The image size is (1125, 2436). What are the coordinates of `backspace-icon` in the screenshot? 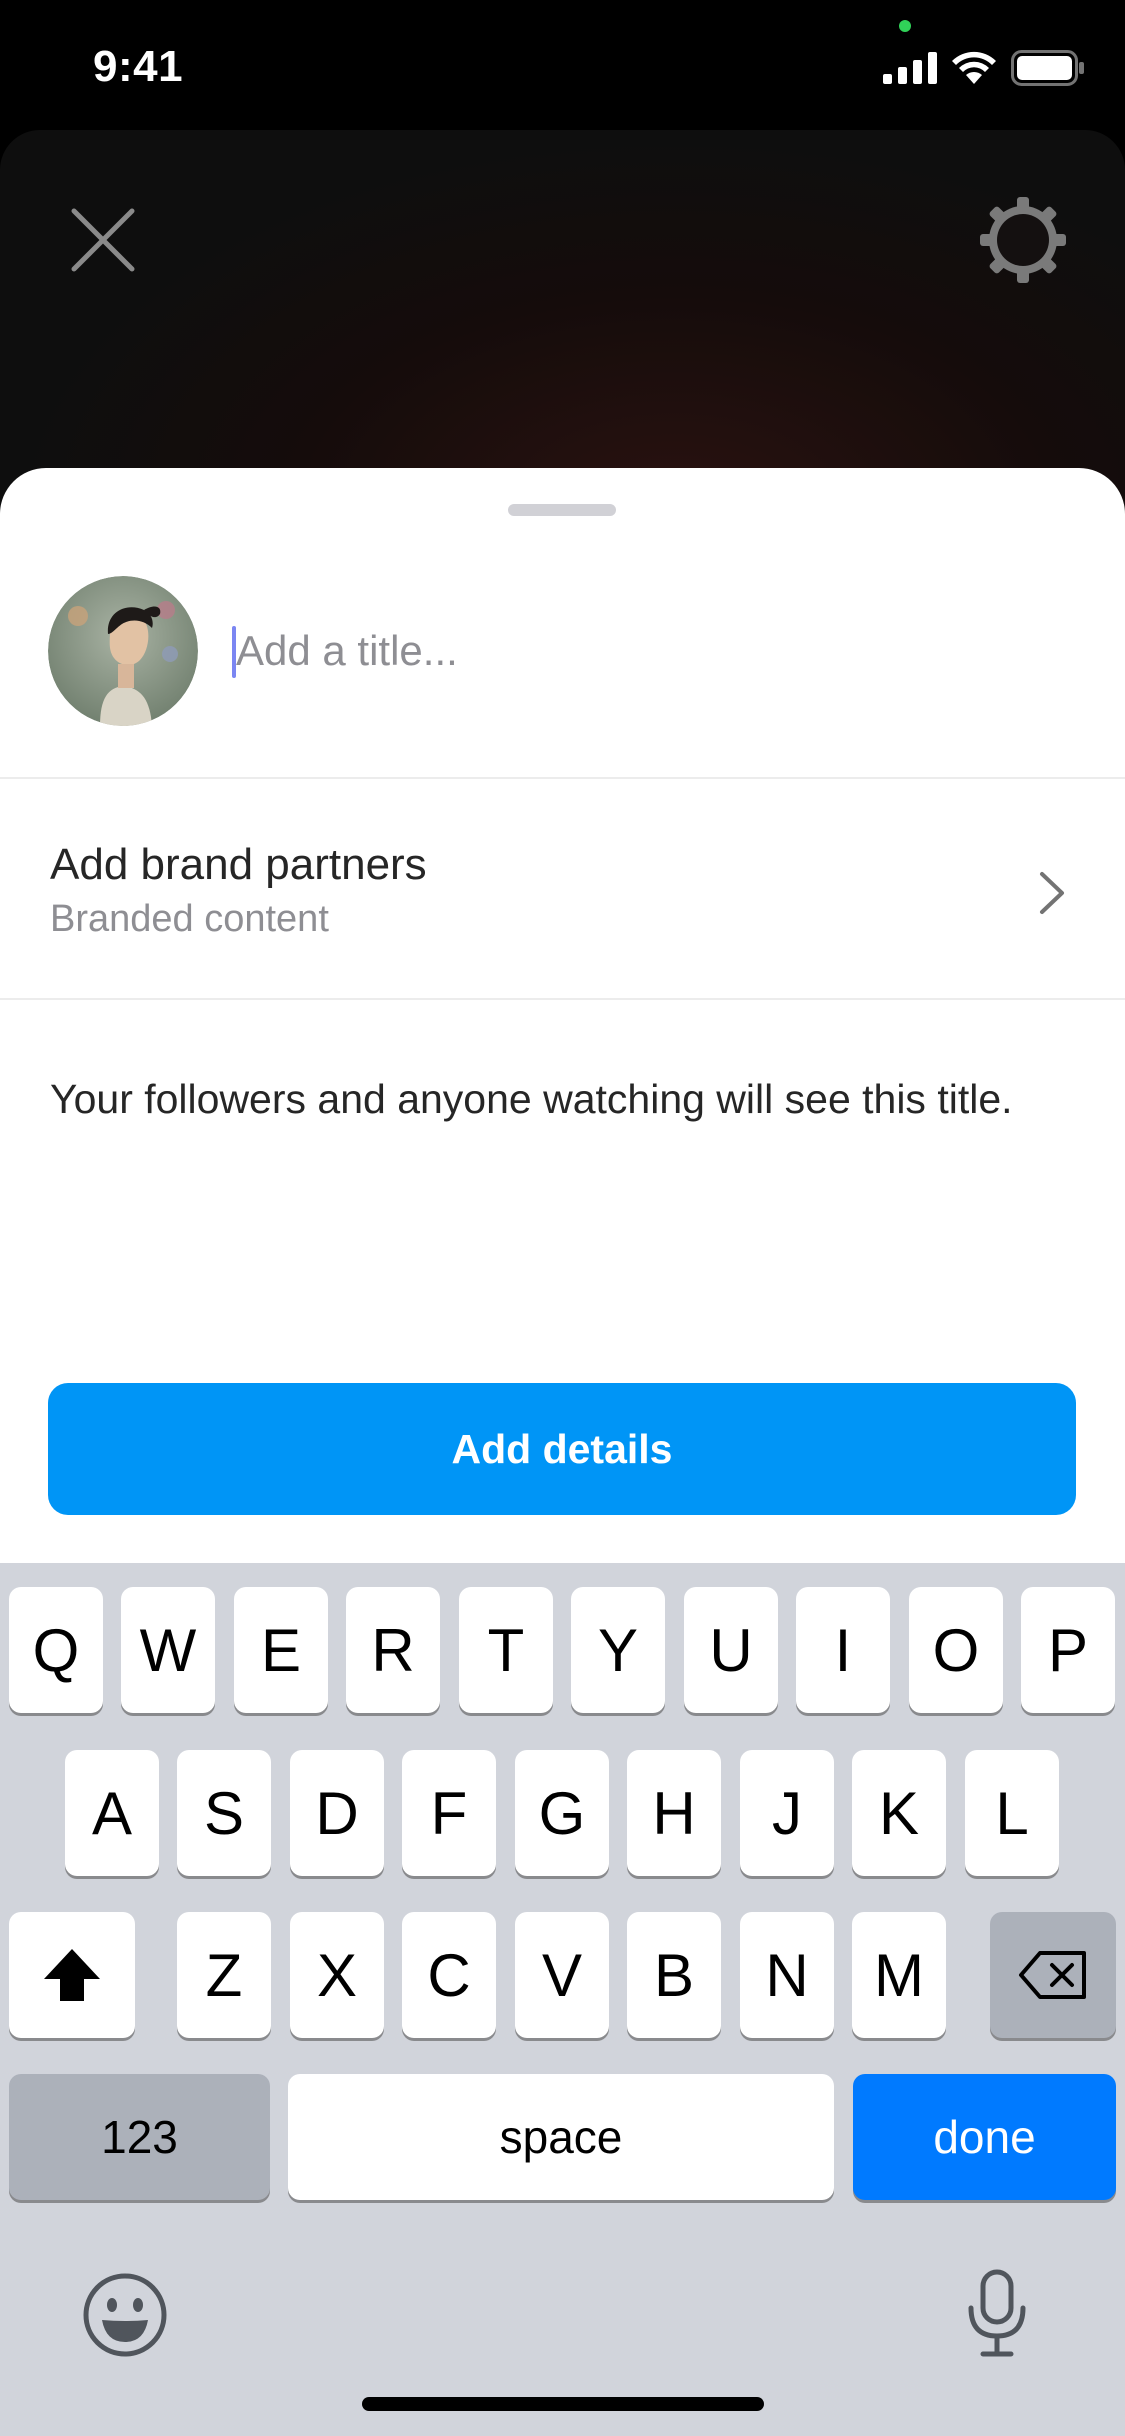 It's located at (1052, 1975).